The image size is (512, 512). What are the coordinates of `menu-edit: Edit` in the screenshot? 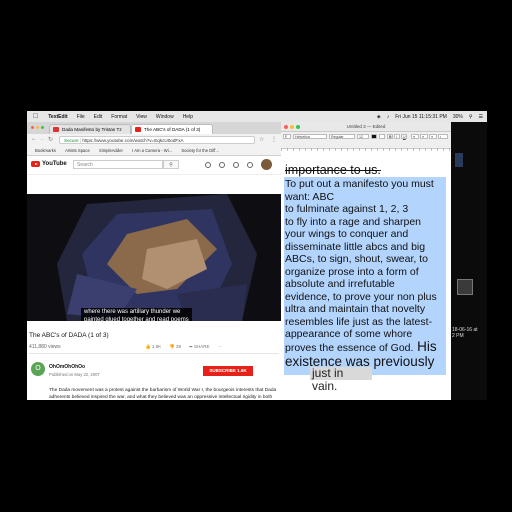 It's located at (98, 117).